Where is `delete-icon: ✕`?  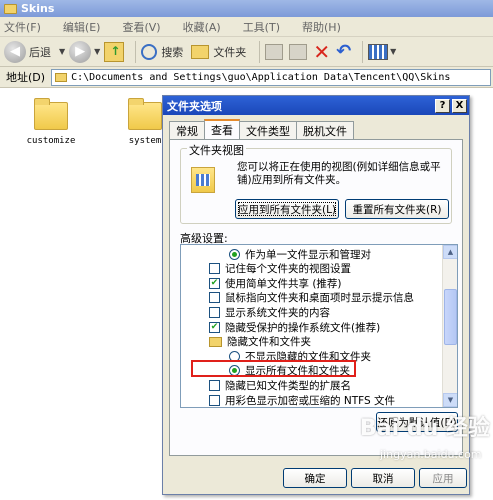
delete-icon: ✕ is located at coordinates (321, 52).